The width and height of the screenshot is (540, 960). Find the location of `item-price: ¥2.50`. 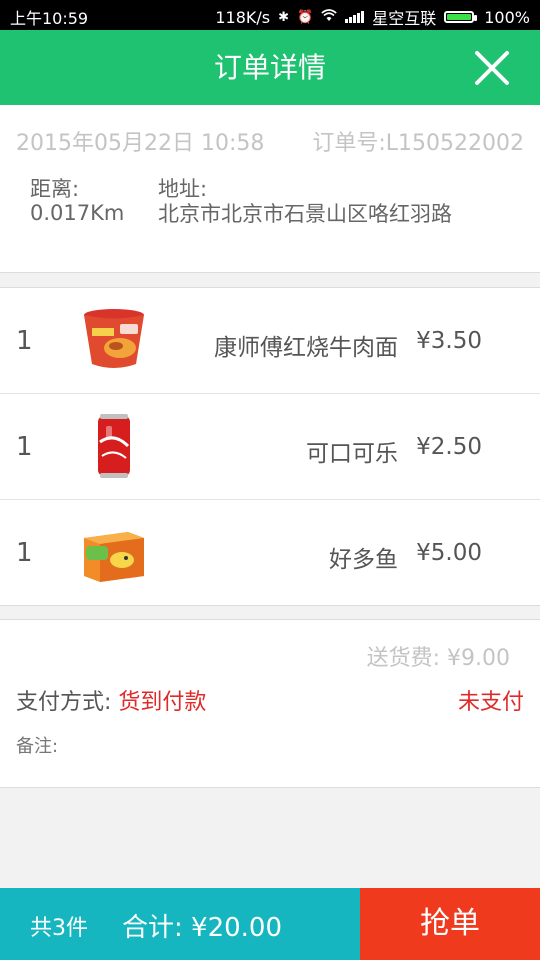

item-price: ¥2.50 is located at coordinates (449, 447).